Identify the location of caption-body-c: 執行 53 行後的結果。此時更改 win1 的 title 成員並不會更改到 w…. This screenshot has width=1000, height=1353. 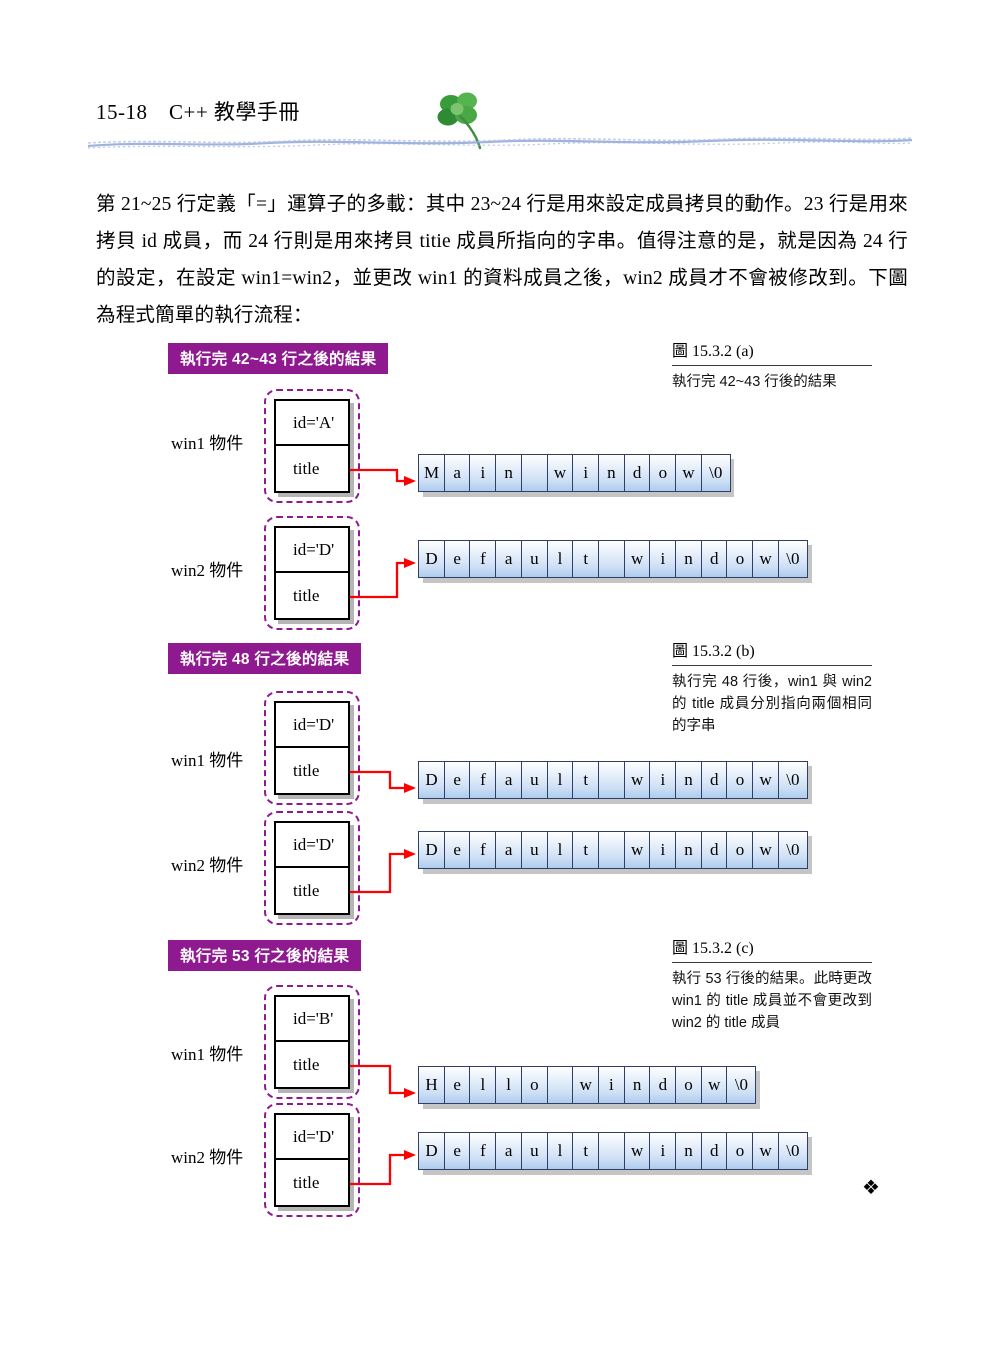
(772, 1001).